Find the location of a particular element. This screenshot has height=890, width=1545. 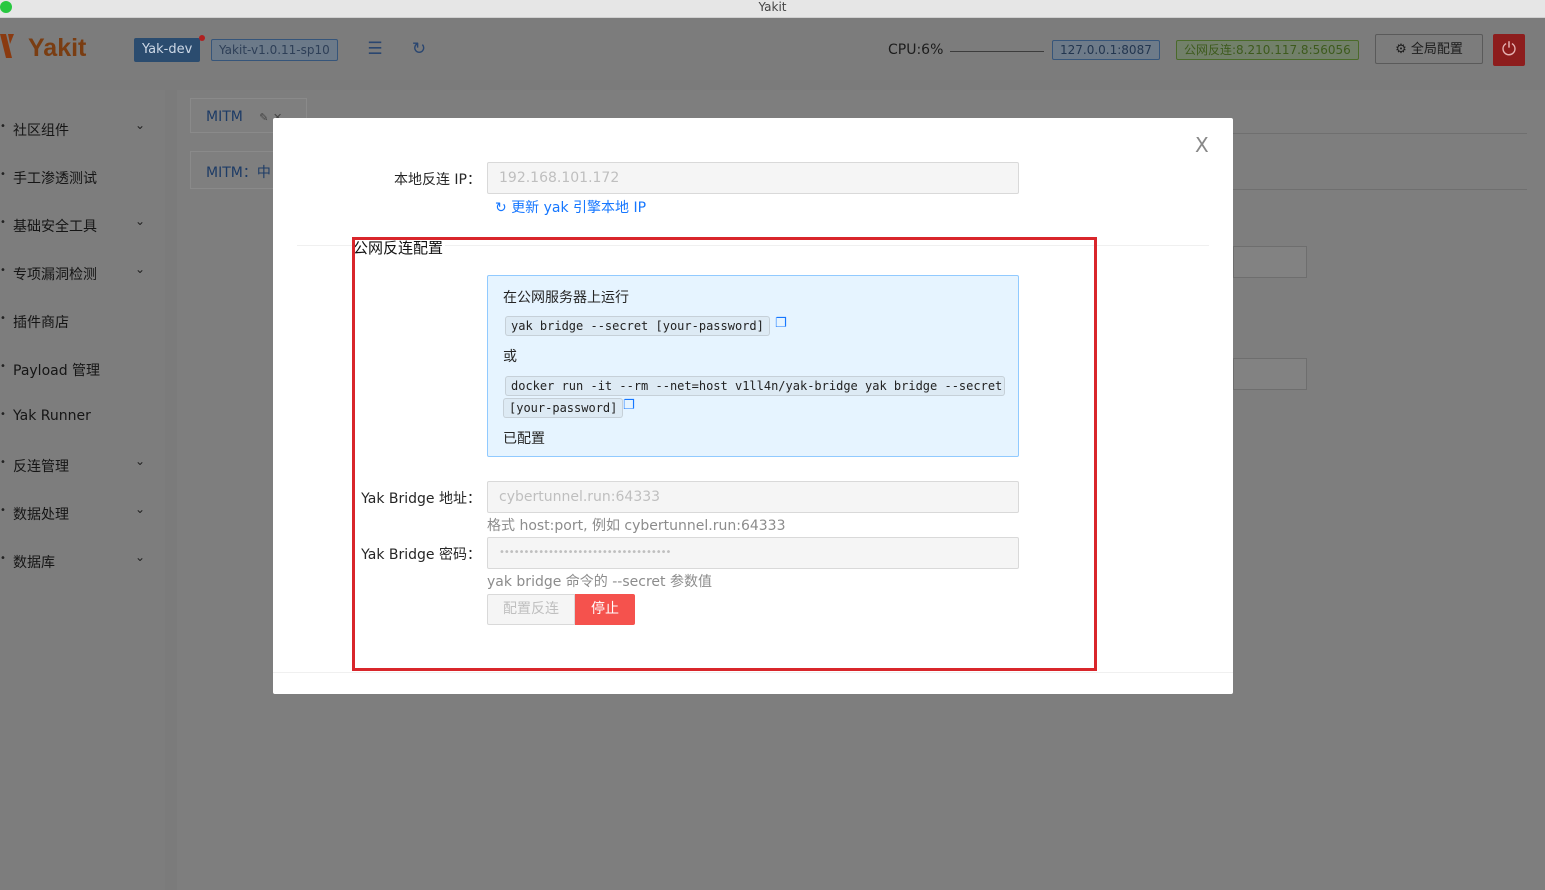

info-title: 在公网服务器上运行 is located at coordinates (566, 298).